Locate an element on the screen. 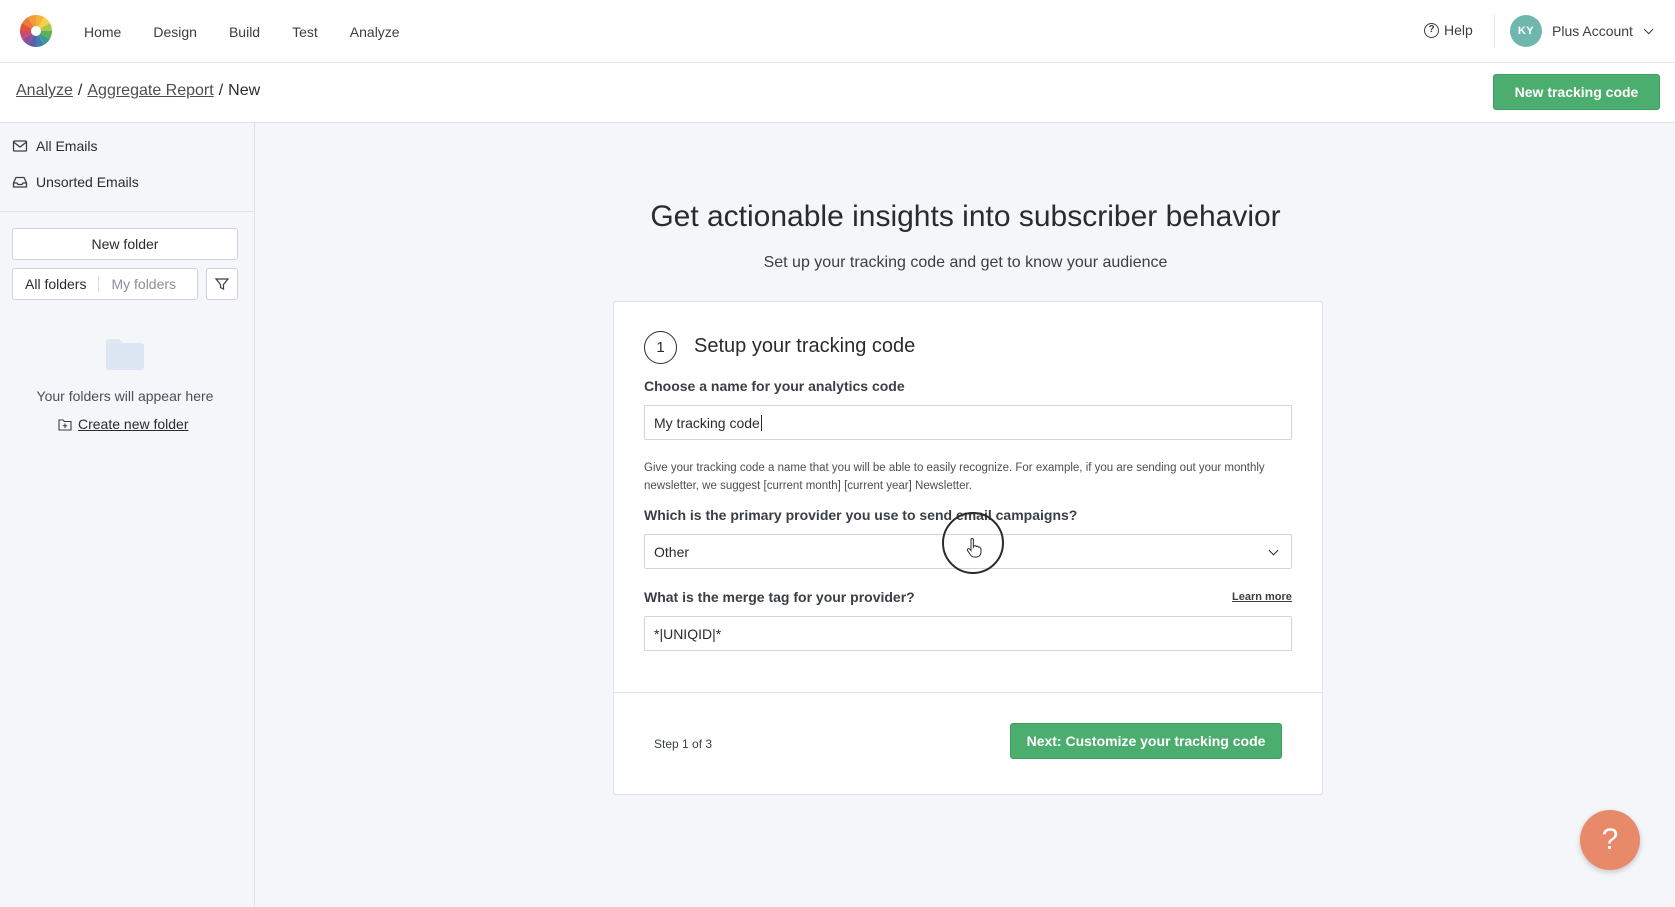 The image size is (1675, 907). new-tracking-code-button: New tracking code is located at coordinates (1576, 92).